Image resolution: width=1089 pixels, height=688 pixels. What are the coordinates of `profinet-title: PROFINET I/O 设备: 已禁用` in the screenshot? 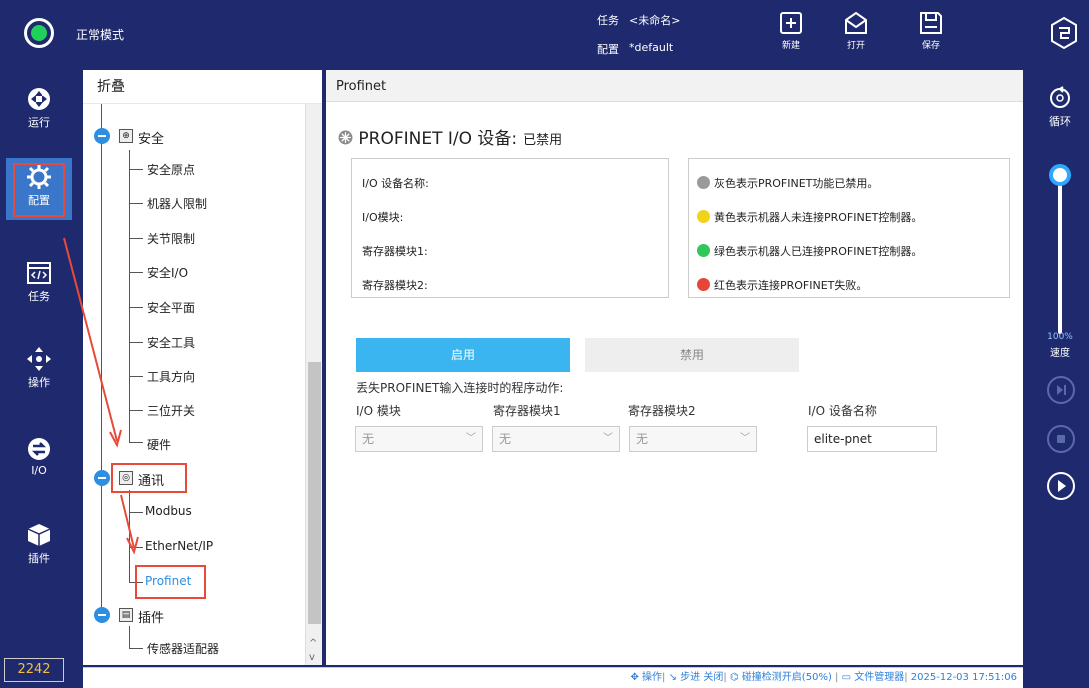 It's located at (450, 136).